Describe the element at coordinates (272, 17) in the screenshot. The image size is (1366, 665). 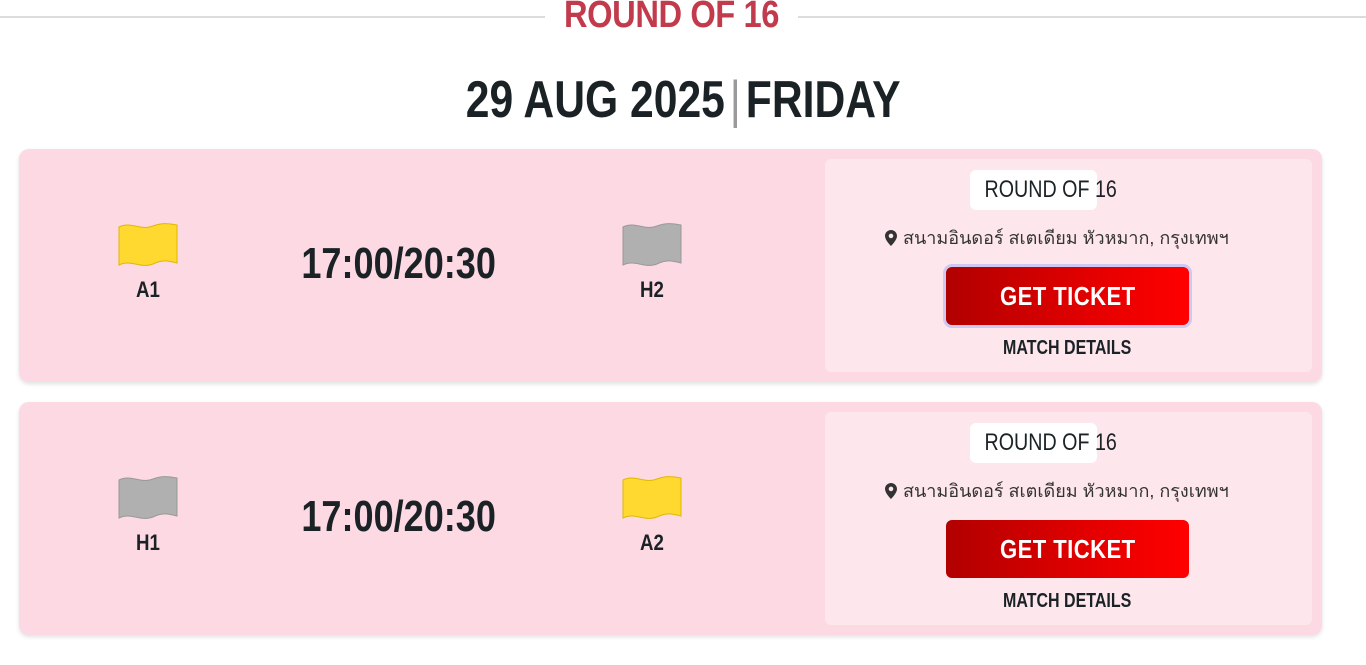
I see `divider-left` at that location.